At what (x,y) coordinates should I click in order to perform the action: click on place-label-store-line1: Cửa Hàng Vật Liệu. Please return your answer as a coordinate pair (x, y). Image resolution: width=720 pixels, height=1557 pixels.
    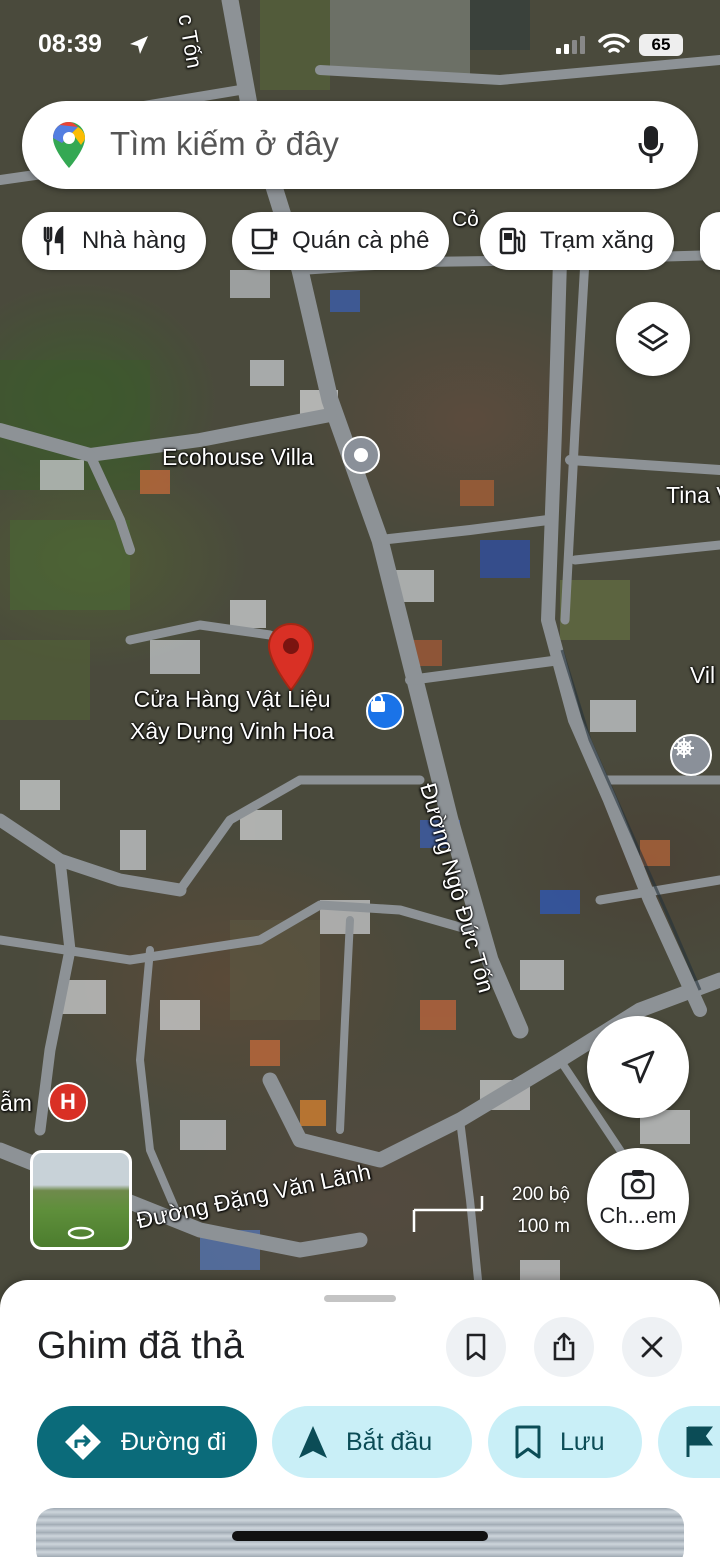
    Looking at the image, I should click on (232, 699).